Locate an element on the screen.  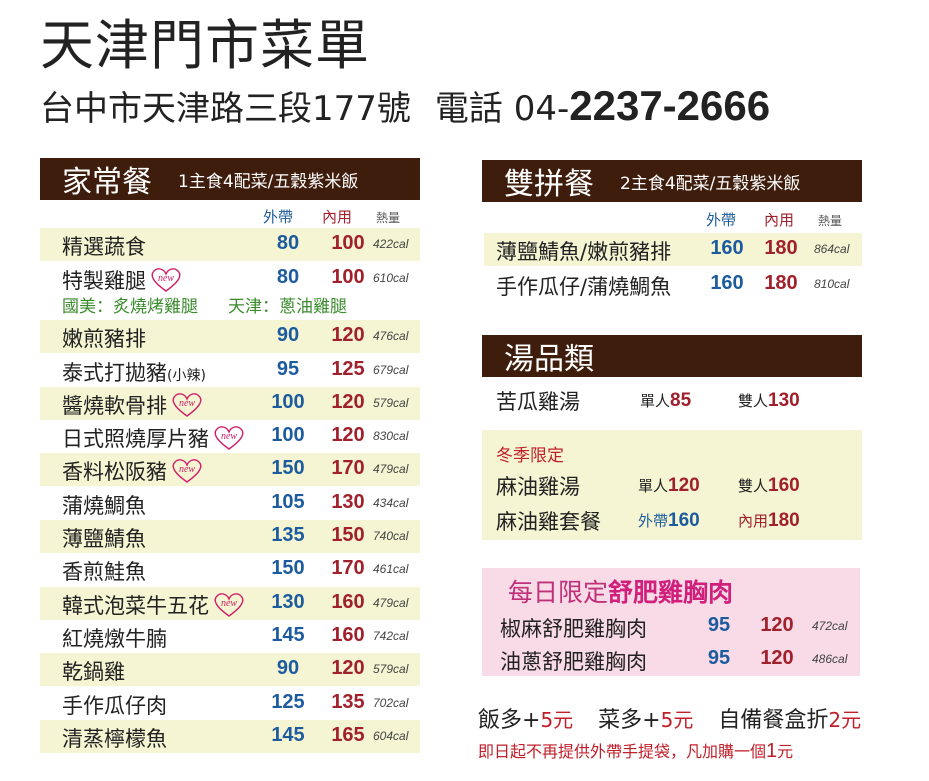
menu-row: 韓式泡菜牛五花 new 130 160 479cal is located at coordinates (230, 603).